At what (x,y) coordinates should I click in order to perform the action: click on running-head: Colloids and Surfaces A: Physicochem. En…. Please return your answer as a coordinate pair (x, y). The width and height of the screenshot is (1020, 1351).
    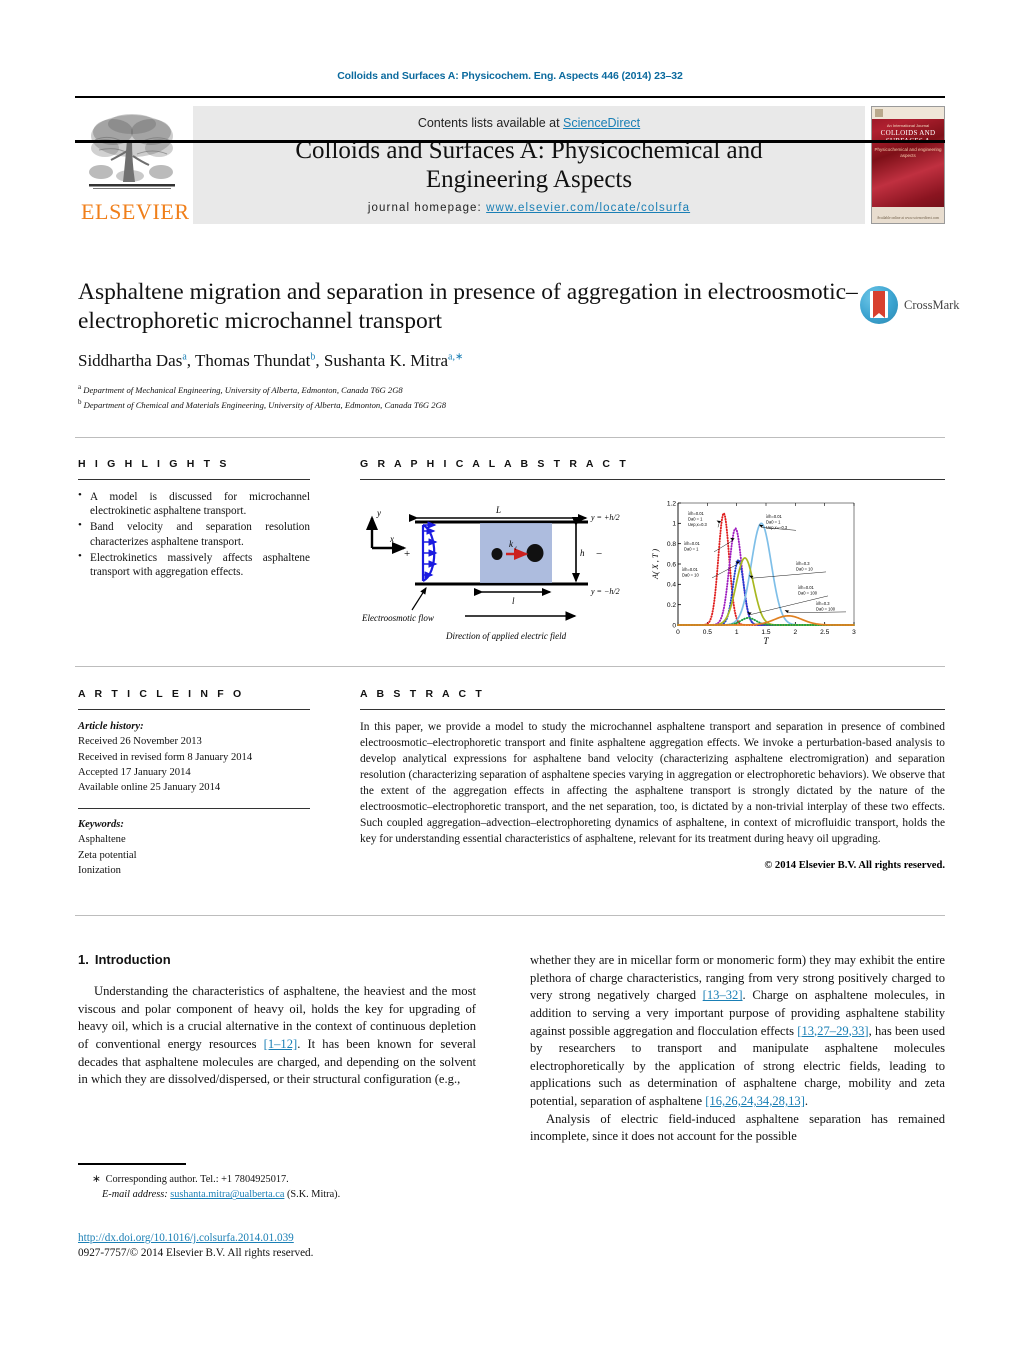
    Looking at the image, I should click on (510, 76).